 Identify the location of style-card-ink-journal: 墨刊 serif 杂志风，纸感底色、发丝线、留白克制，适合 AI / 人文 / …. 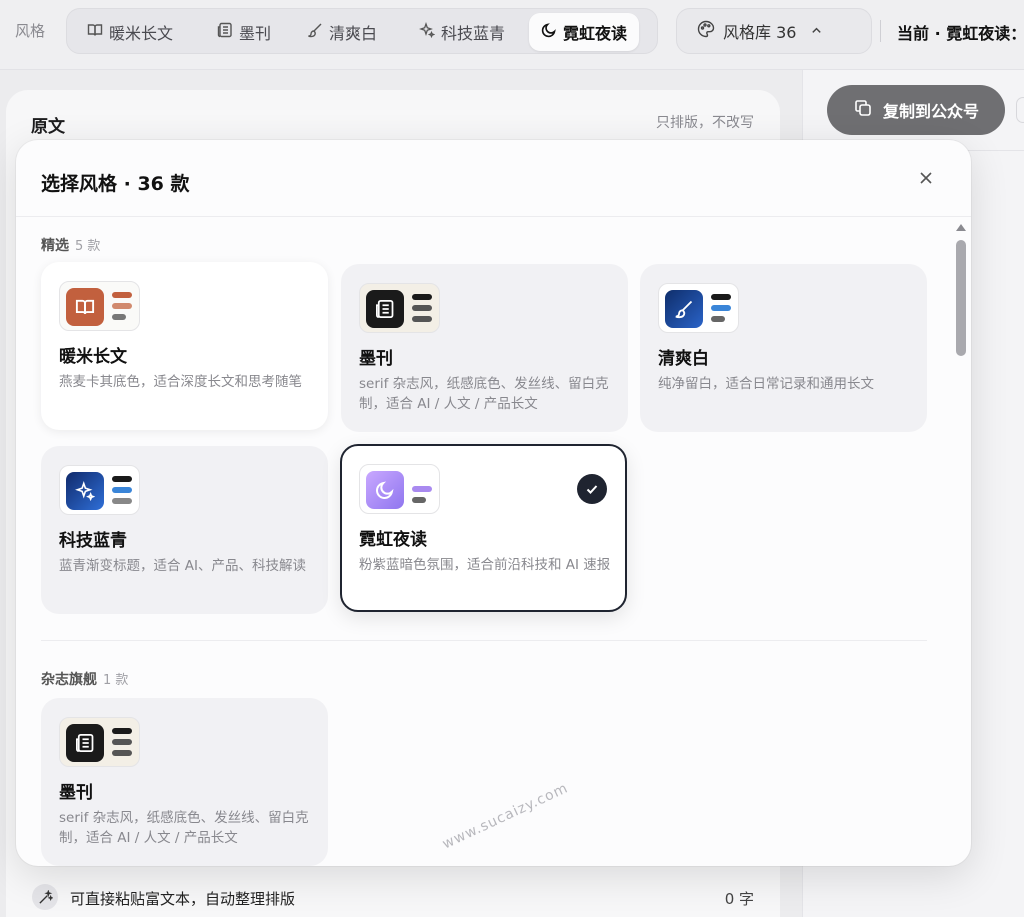
(484, 348).